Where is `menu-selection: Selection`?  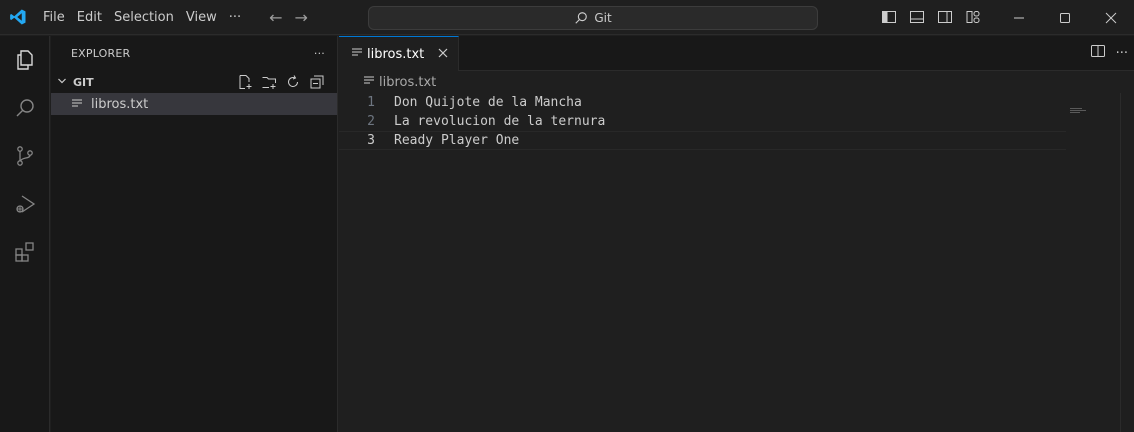 menu-selection: Selection is located at coordinates (144, 17).